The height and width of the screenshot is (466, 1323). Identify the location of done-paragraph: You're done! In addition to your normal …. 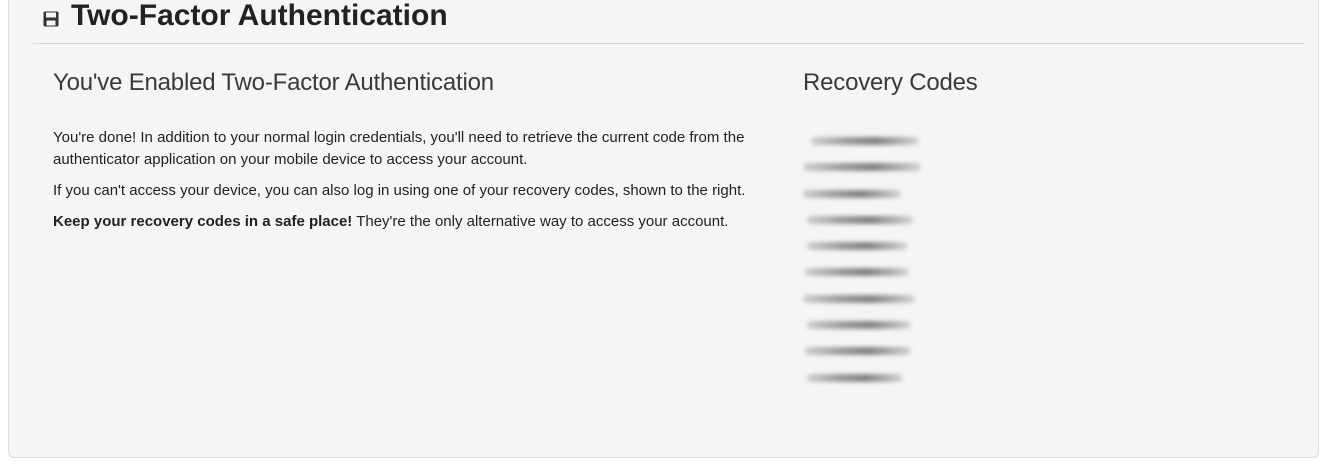
(399, 148).